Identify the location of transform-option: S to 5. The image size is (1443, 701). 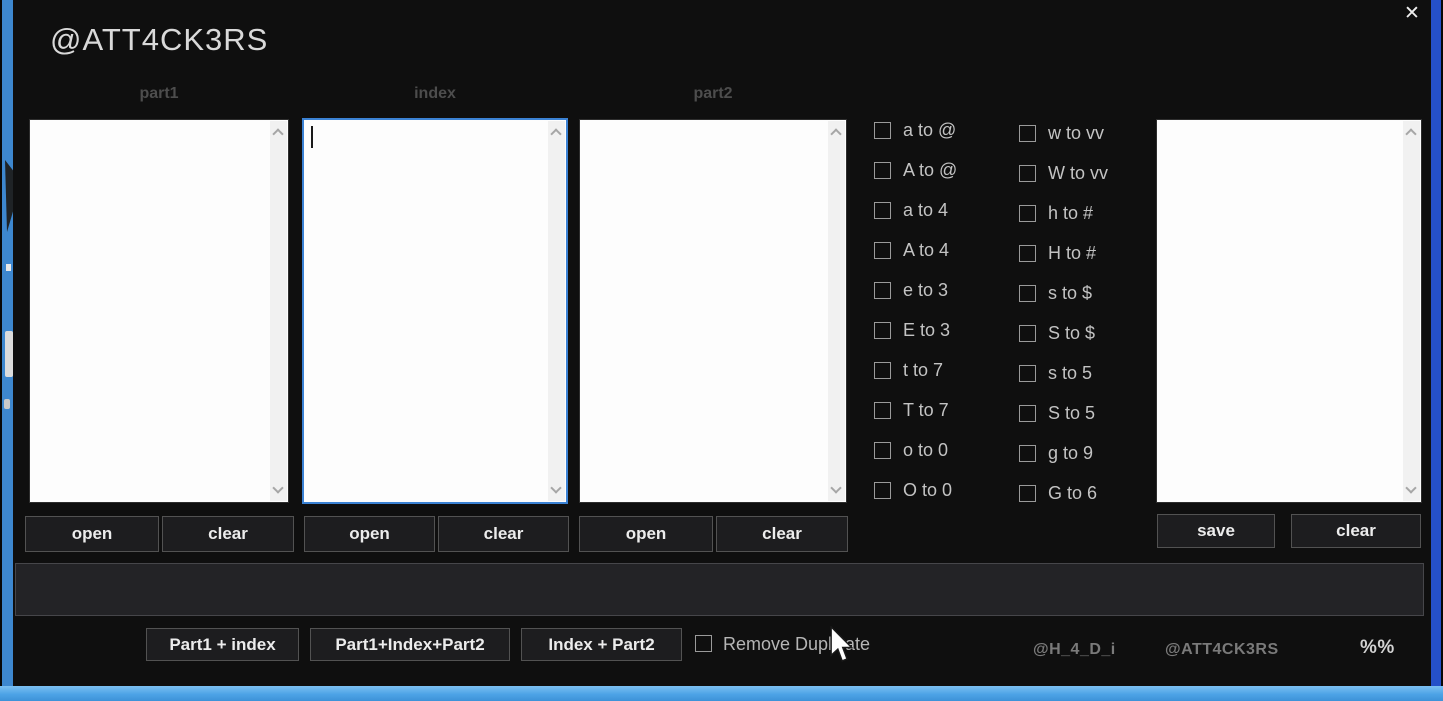
(1063, 413).